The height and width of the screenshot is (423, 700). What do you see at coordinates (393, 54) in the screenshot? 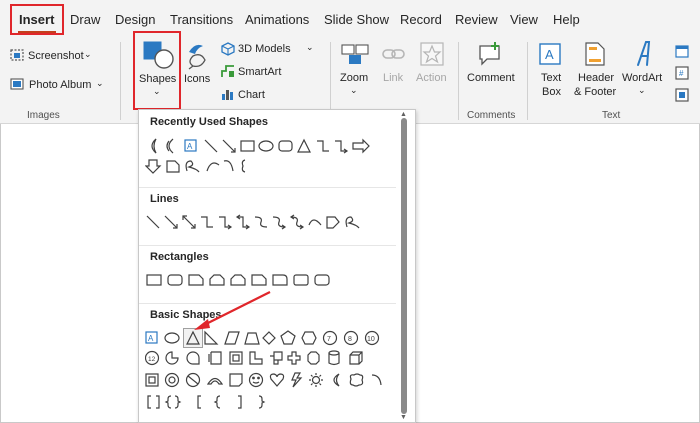
I see `link-icon` at bounding box center [393, 54].